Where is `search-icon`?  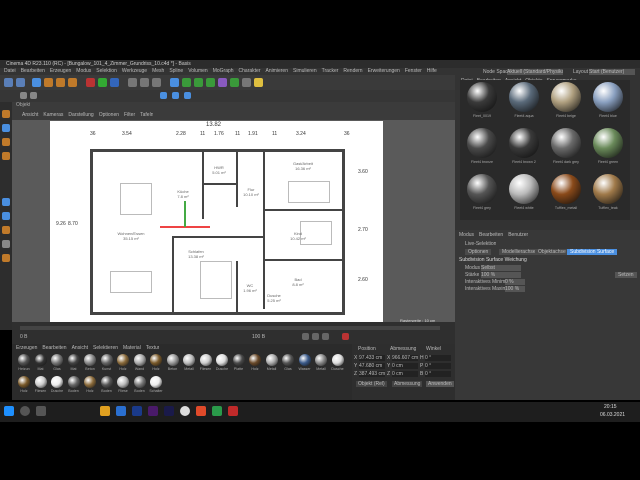
search-icon is located at coordinates (25, 411).